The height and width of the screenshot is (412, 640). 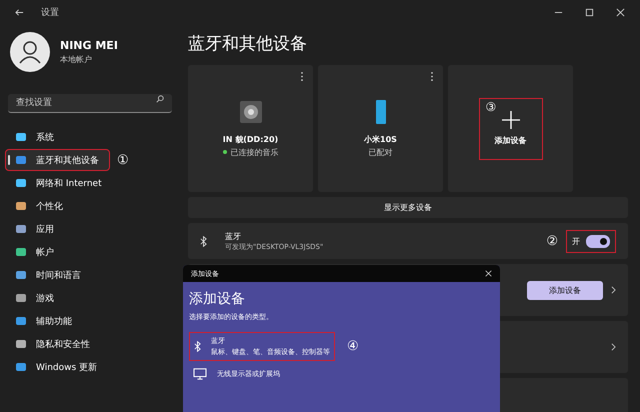 What do you see at coordinates (50, 12) in the screenshot?
I see `window-title: 设置` at bounding box center [50, 12].